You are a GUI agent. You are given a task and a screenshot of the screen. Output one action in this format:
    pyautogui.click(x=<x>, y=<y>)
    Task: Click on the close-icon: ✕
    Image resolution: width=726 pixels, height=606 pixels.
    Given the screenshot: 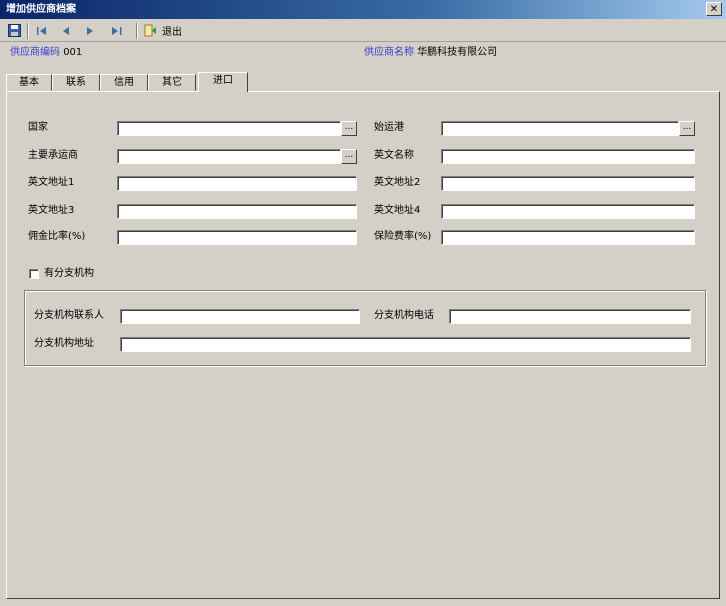 What is the action you would take?
    pyautogui.click(x=714, y=9)
    